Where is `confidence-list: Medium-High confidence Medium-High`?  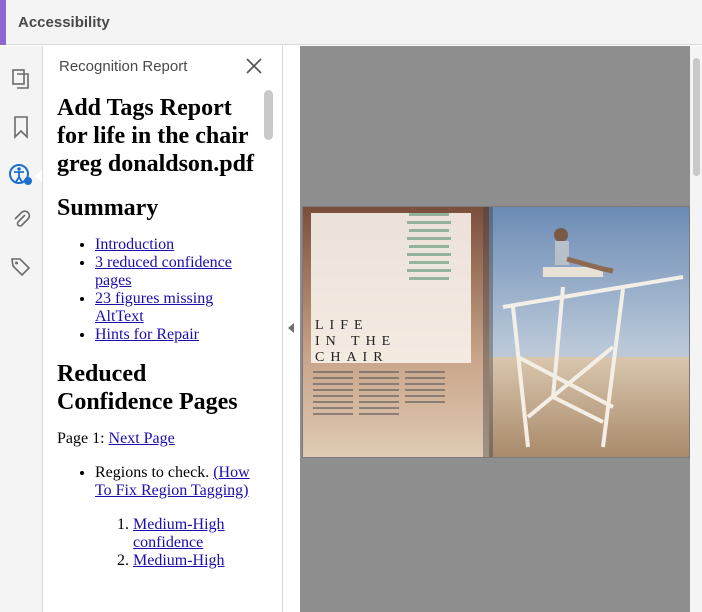
confidence-list: Medium-High confidence Medium-High is located at coordinates (179, 543).